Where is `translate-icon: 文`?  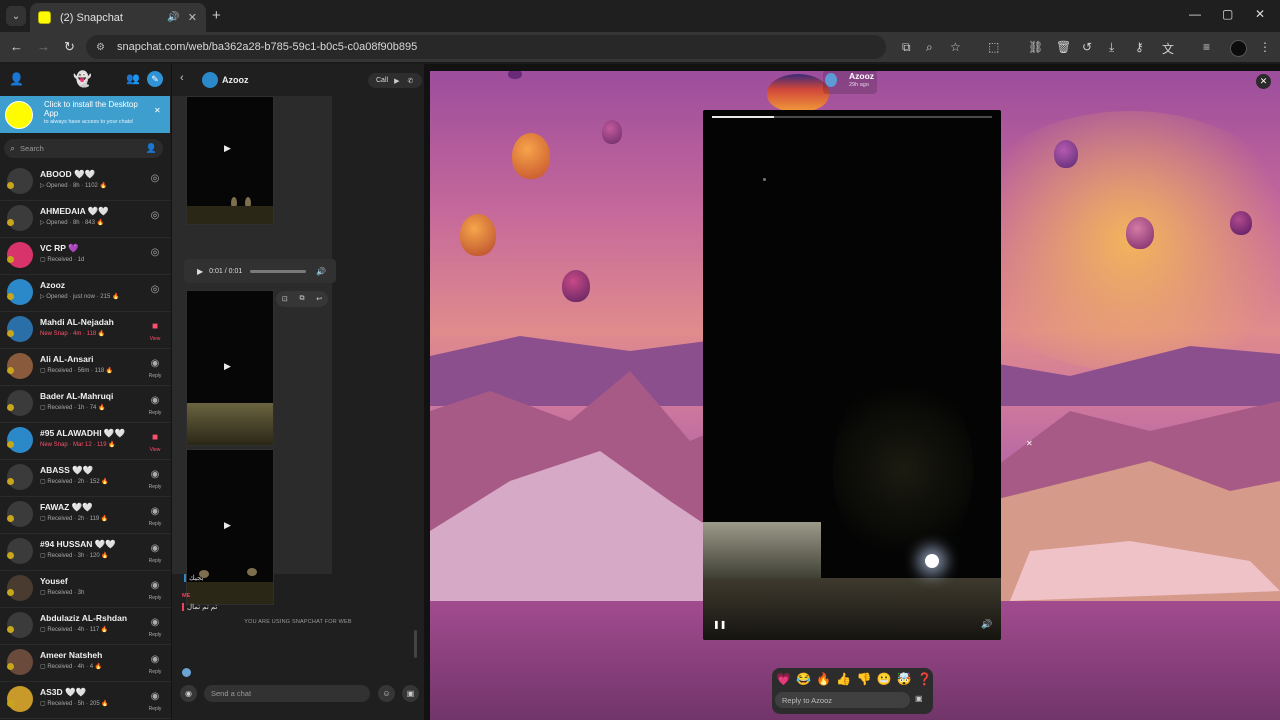 translate-icon: 文 is located at coordinates (1168, 48).